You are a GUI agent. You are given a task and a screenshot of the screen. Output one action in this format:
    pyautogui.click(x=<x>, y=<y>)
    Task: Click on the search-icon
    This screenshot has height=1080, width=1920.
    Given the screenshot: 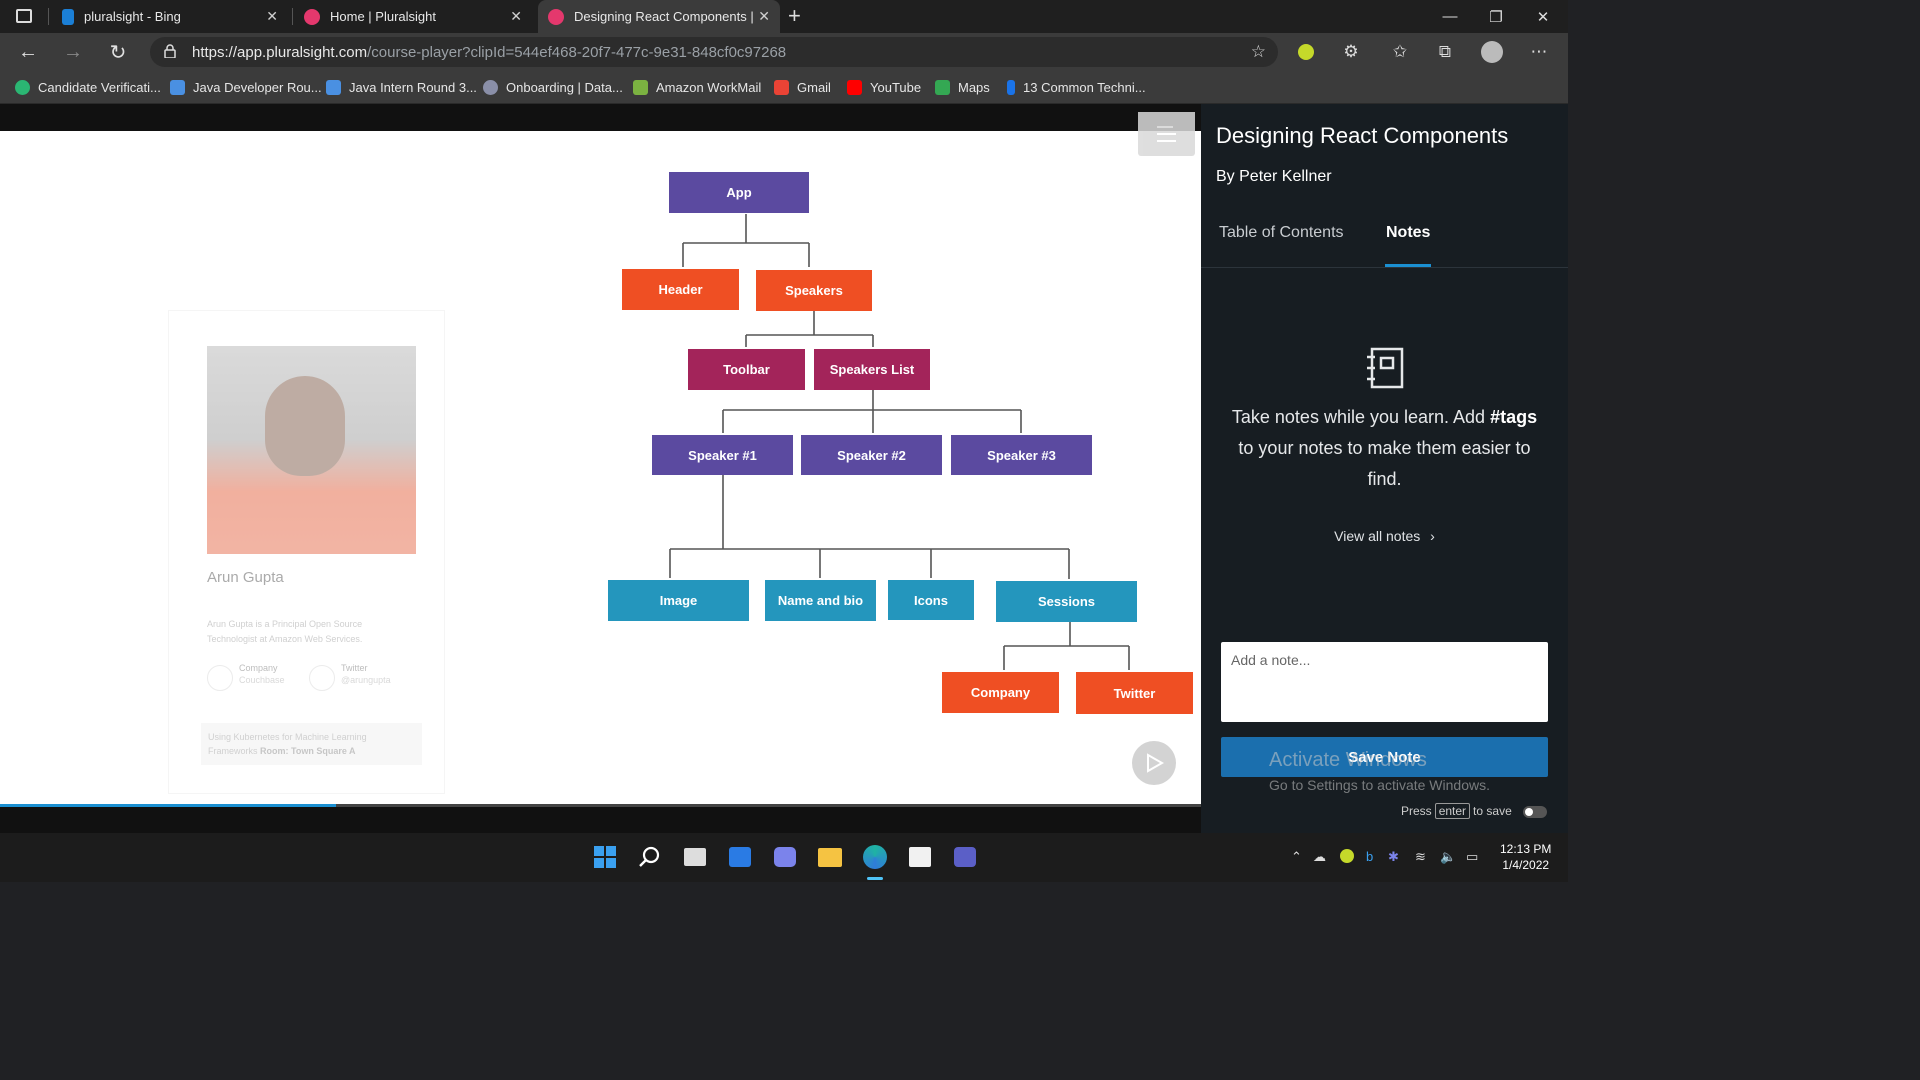 What is the action you would take?
    pyautogui.click(x=650, y=857)
    